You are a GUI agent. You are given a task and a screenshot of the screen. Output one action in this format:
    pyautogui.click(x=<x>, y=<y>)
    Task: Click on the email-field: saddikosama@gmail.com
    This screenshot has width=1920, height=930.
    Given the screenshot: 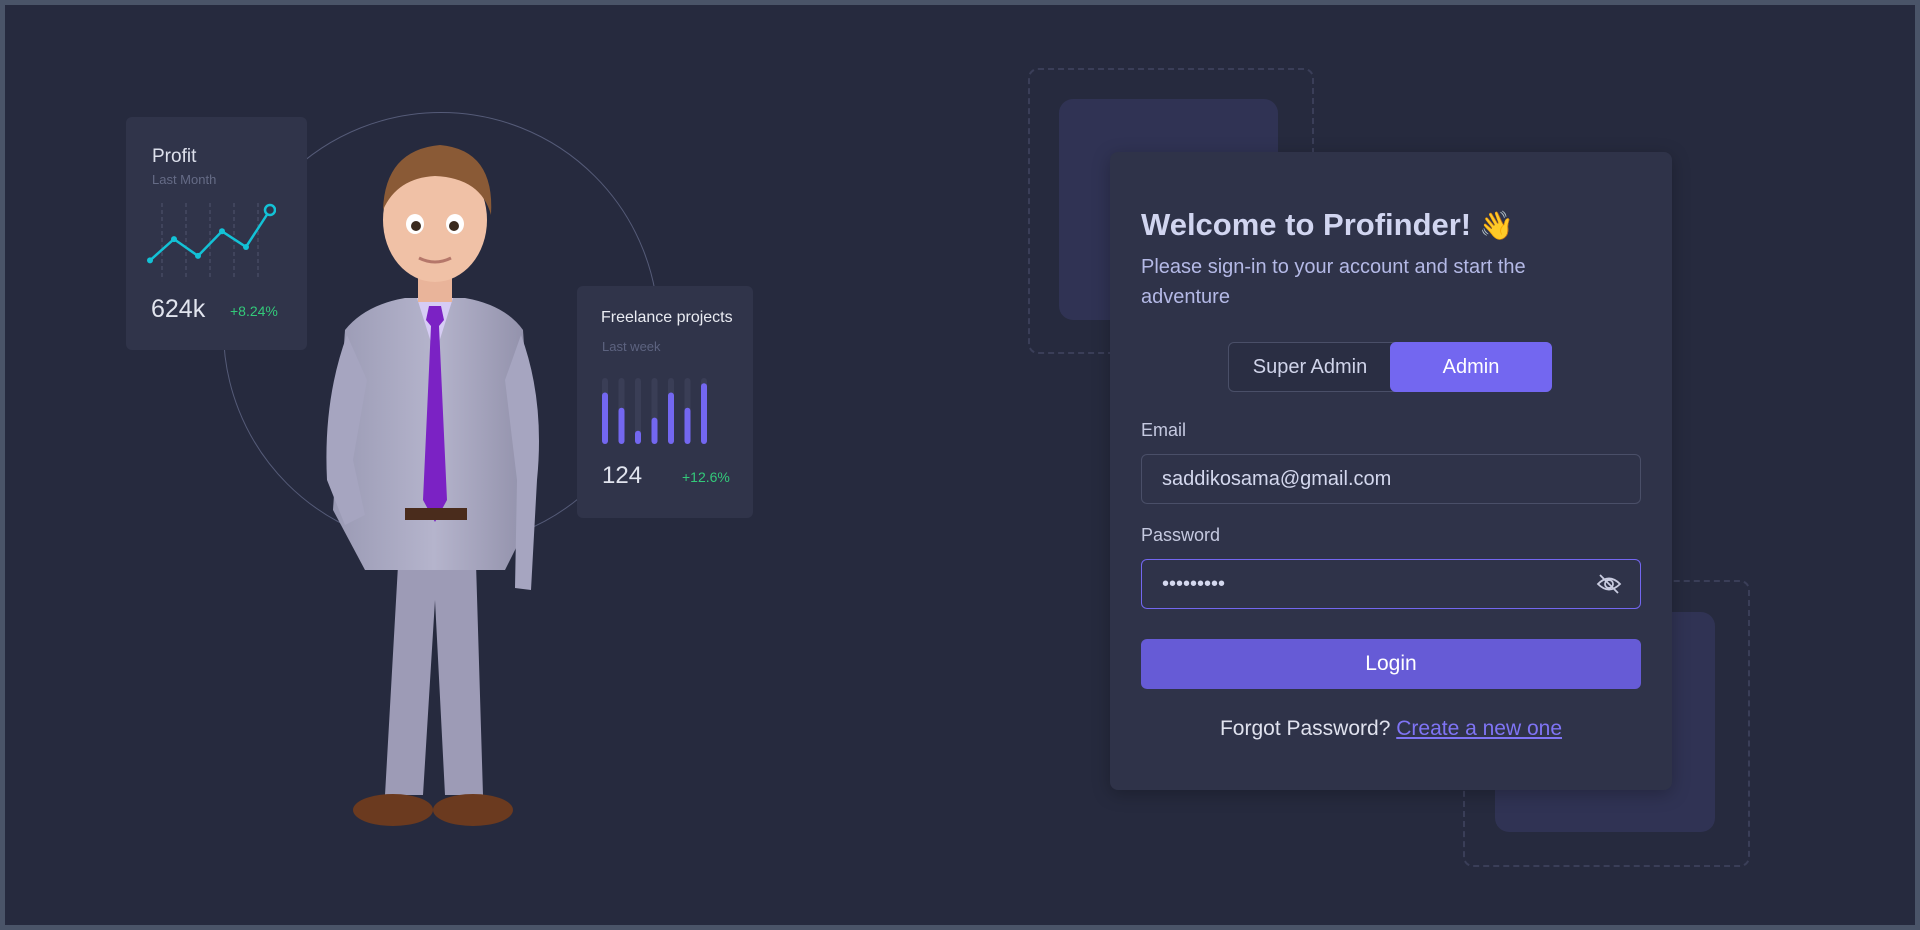 What is the action you would take?
    pyautogui.click(x=1391, y=479)
    